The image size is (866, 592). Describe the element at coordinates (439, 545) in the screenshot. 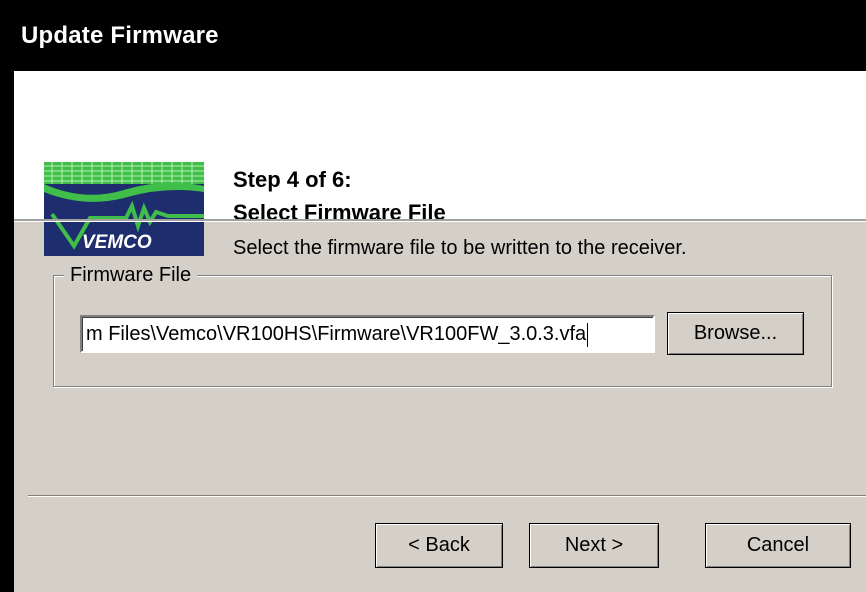

I see `back-button: < Back` at that location.